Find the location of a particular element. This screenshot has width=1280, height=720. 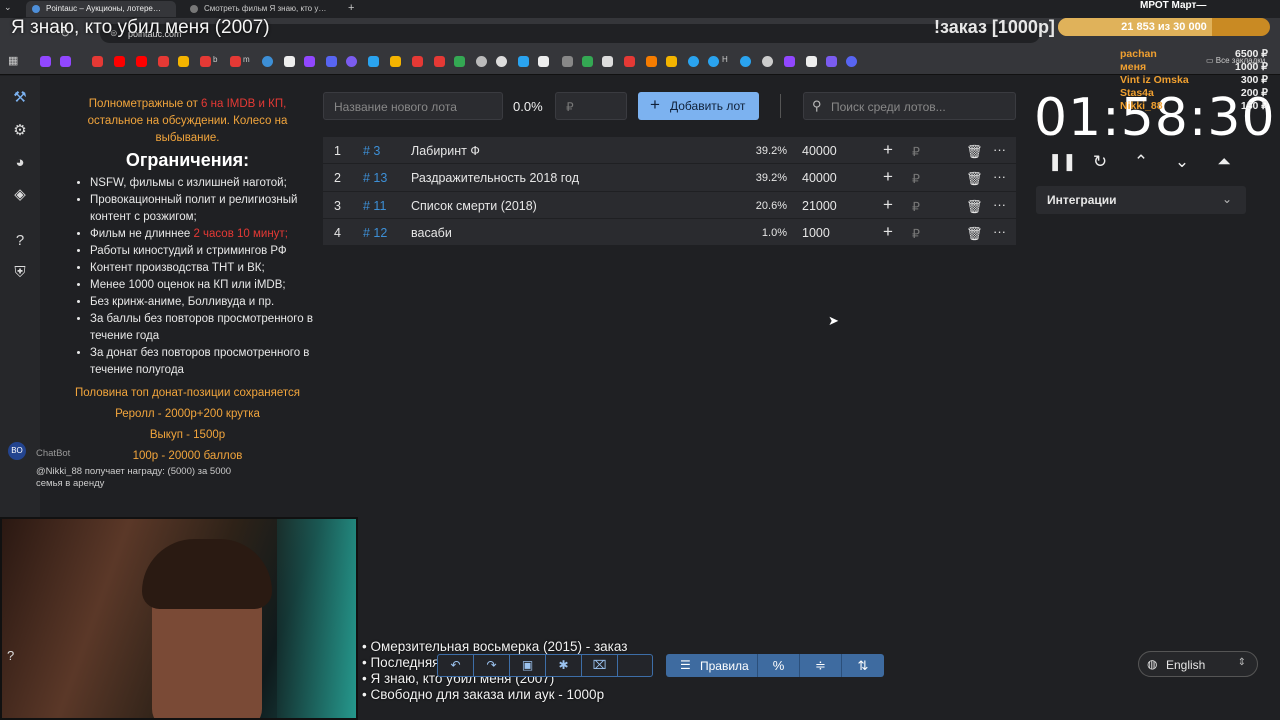

lot-name: Список смерти (2018) is located at coordinates (474, 206).